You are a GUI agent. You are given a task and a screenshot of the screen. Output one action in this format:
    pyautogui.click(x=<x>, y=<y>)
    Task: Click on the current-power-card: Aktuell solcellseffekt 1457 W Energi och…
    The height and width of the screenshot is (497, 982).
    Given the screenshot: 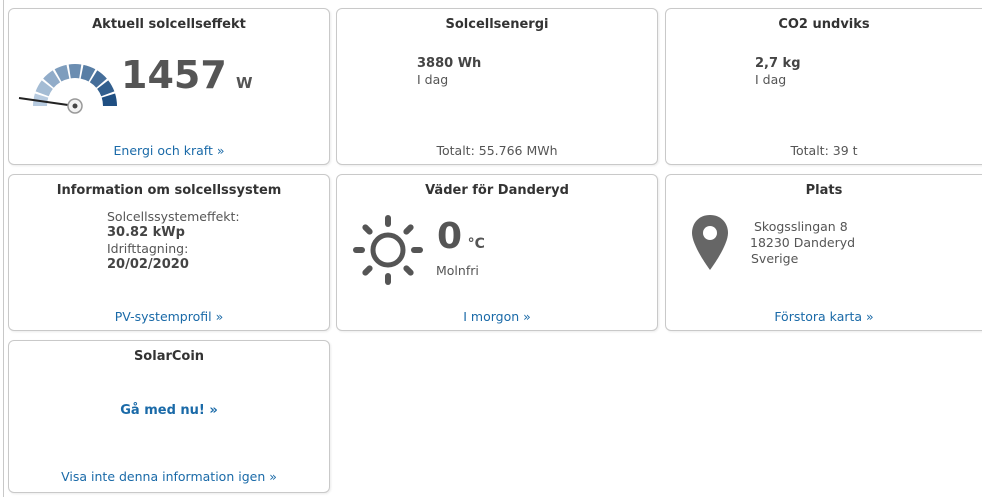 What is the action you would take?
    pyautogui.click(x=169, y=86)
    